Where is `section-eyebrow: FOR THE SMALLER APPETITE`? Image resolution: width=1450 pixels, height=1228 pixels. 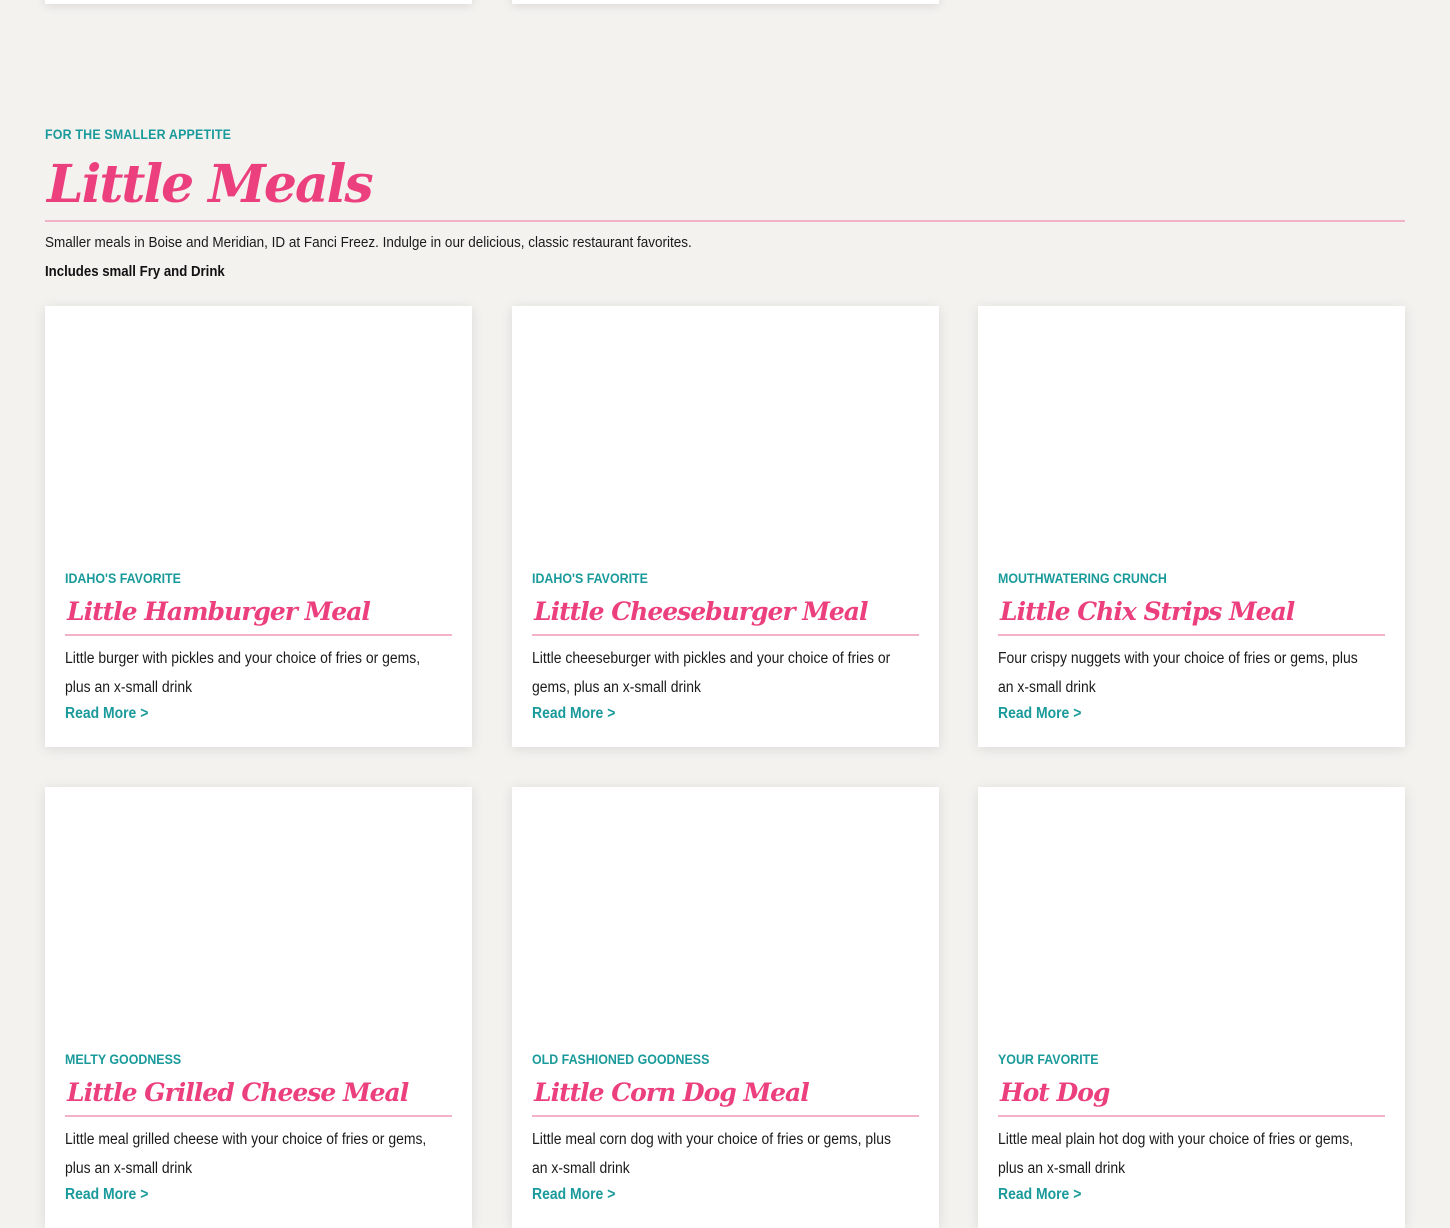
section-eyebrow: FOR THE SMALLER APPETITE is located at coordinates (138, 134).